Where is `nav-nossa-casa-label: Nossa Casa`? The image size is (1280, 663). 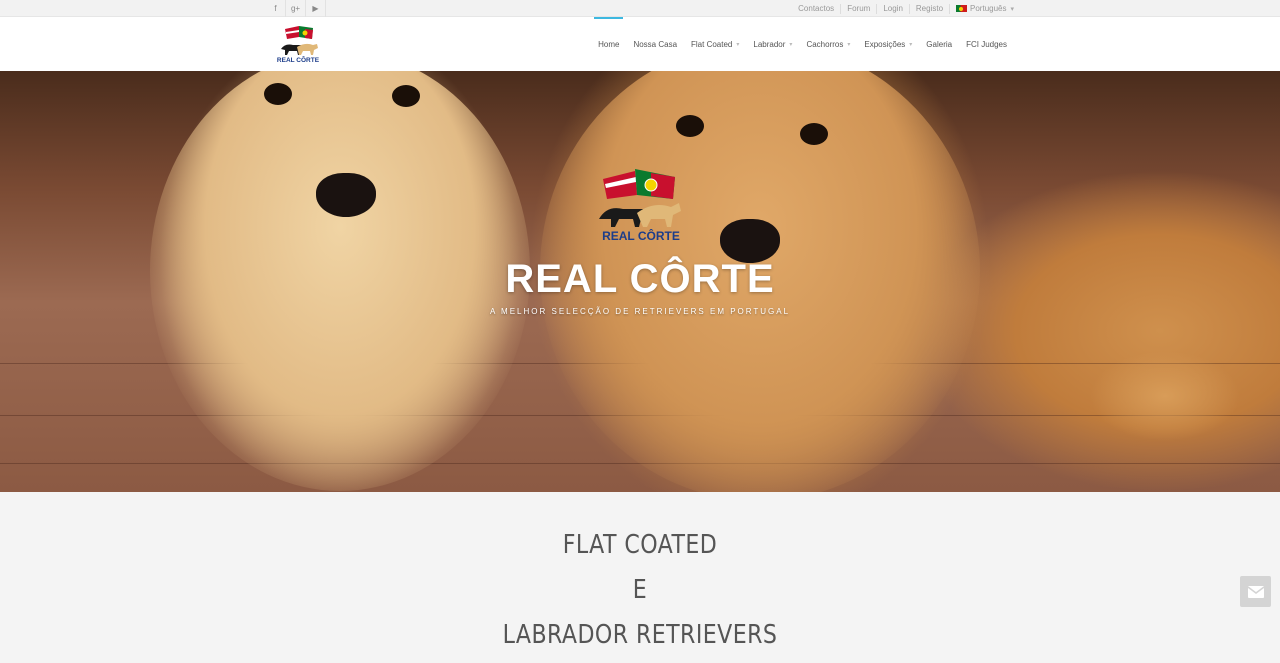
nav-nossa-casa-label: Nossa Casa is located at coordinates (655, 44).